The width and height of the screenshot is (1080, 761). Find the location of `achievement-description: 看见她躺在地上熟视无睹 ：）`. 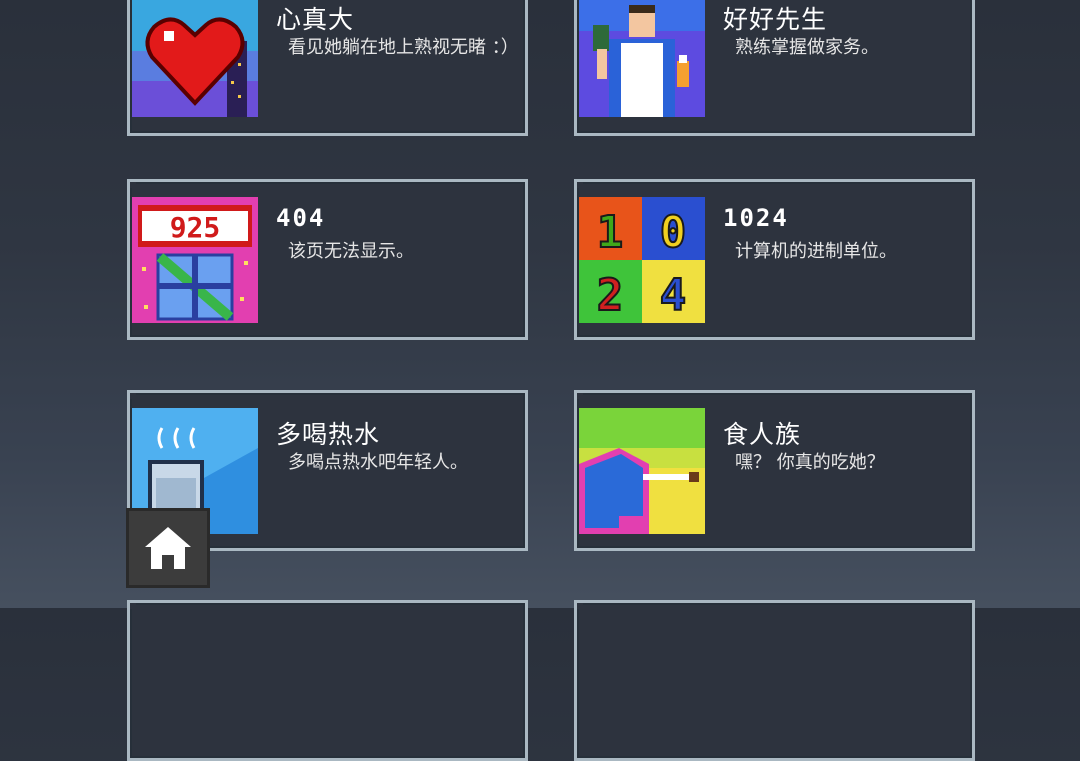

achievement-description: 看见她躺在地上熟视无睹 ：） is located at coordinates (403, 47).